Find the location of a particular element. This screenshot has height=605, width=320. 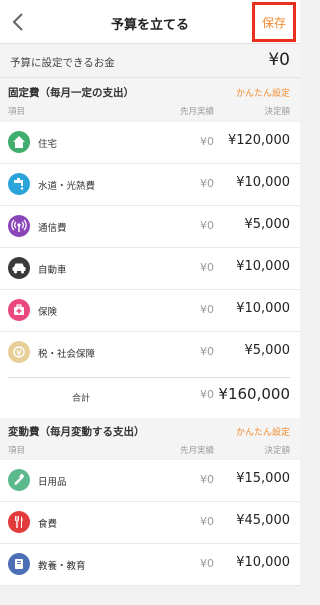

signal-icon is located at coordinates (19, 226).